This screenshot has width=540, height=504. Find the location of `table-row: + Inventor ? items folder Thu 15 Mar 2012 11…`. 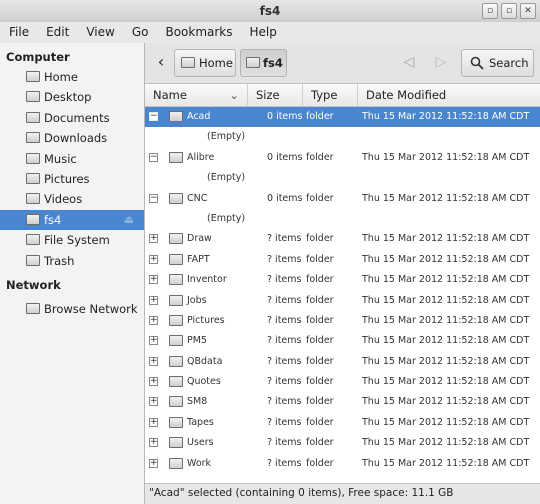

table-row: + Inventor ? items folder Thu 15 Mar 2012 11… is located at coordinates (342, 280).